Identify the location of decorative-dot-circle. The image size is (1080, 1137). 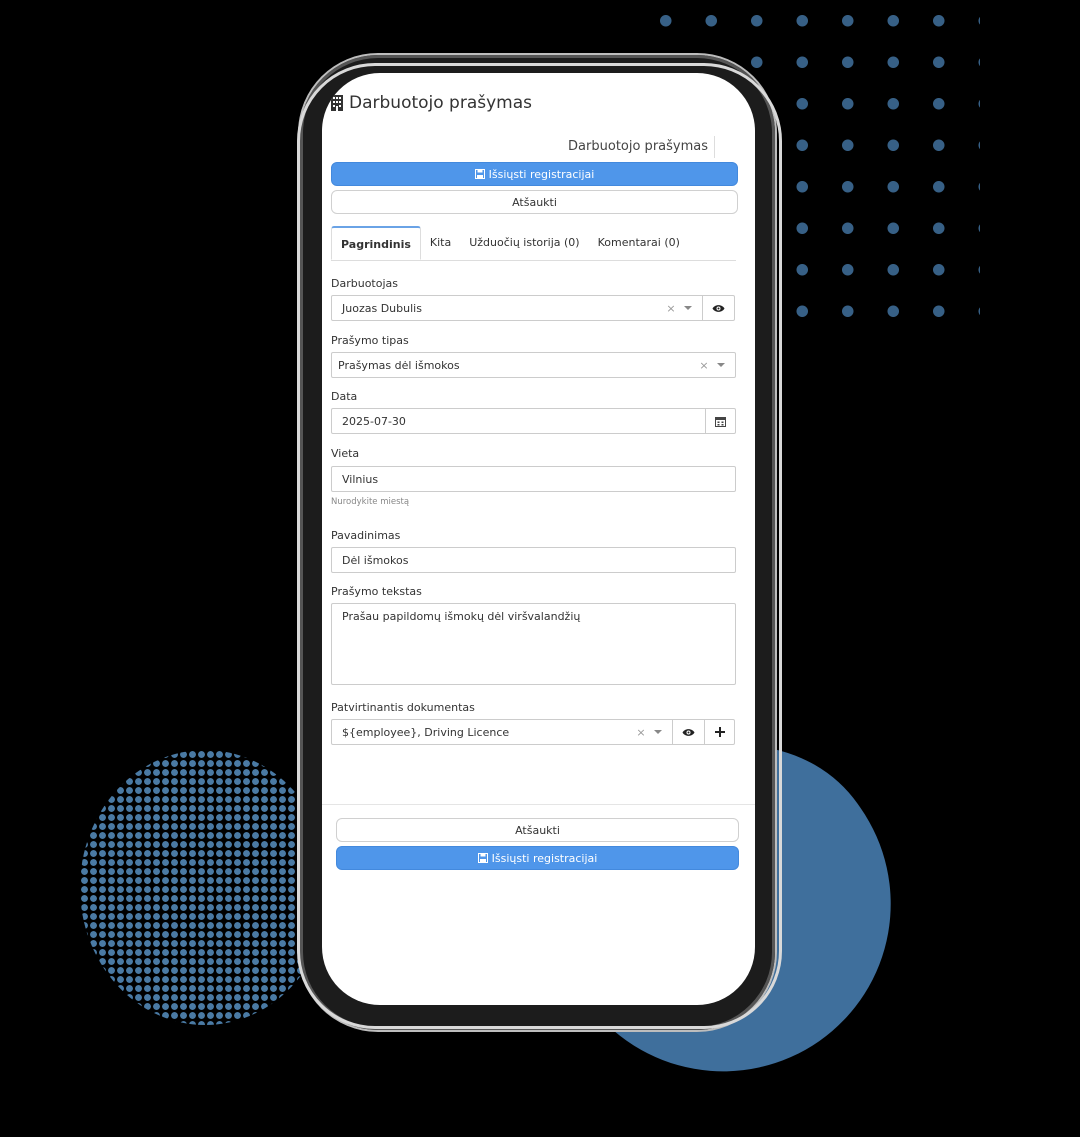
(205, 887).